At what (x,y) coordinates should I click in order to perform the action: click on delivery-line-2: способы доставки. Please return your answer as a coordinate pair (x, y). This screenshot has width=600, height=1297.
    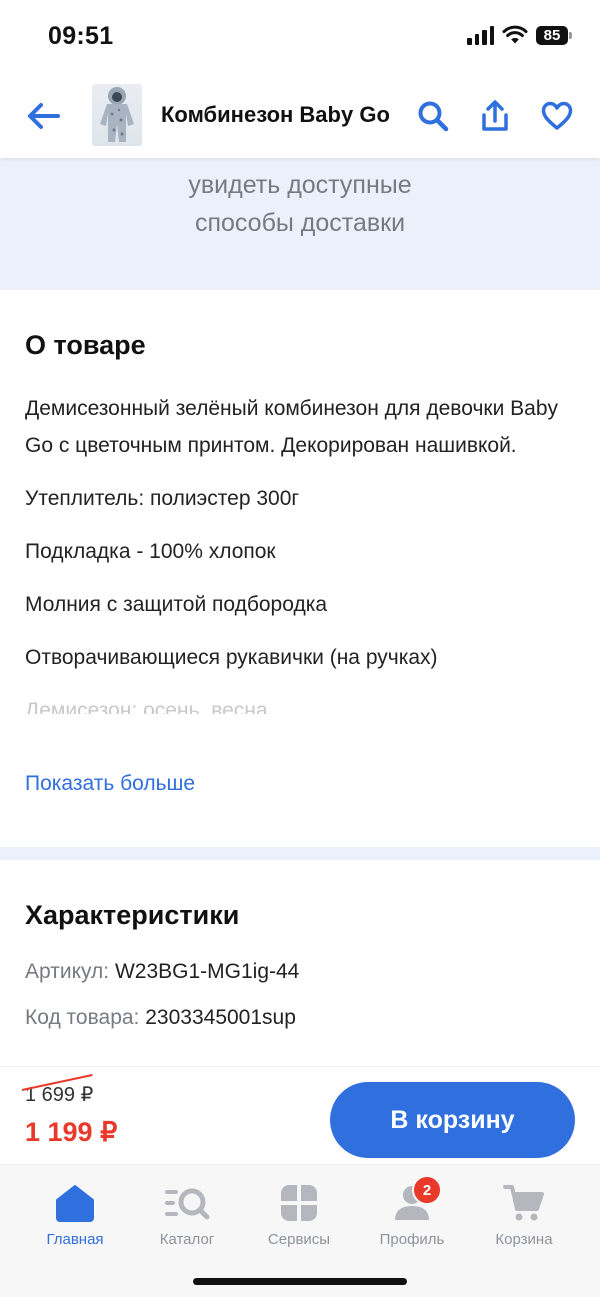
    Looking at the image, I should click on (300, 223).